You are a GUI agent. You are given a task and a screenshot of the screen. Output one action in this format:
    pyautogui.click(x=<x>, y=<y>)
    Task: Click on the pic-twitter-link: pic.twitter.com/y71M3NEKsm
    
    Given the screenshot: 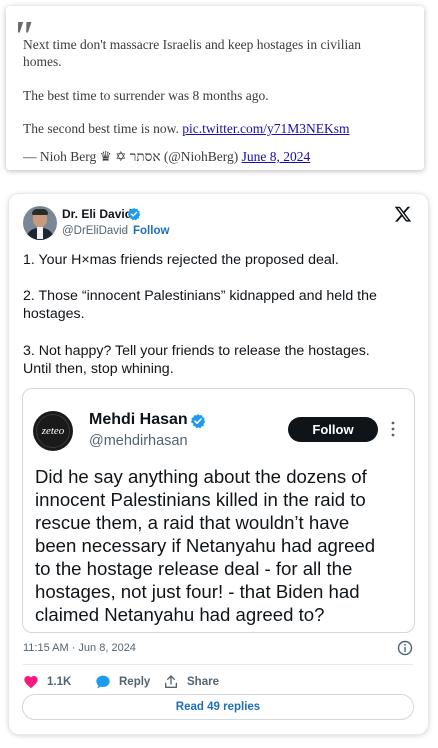 What is the action you would take?
    pyautogui.click(x=265, y=128)
    